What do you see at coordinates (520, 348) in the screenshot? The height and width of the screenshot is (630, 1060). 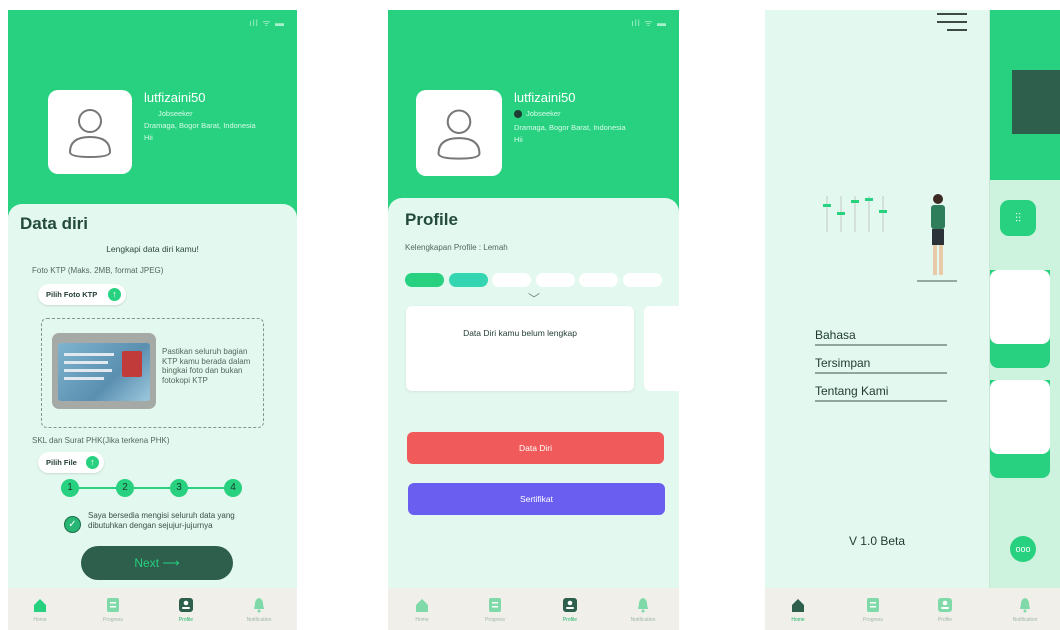 I see `profile-status-card: Data Diri kamu belum lengkap` at bounding box center [520, 348].